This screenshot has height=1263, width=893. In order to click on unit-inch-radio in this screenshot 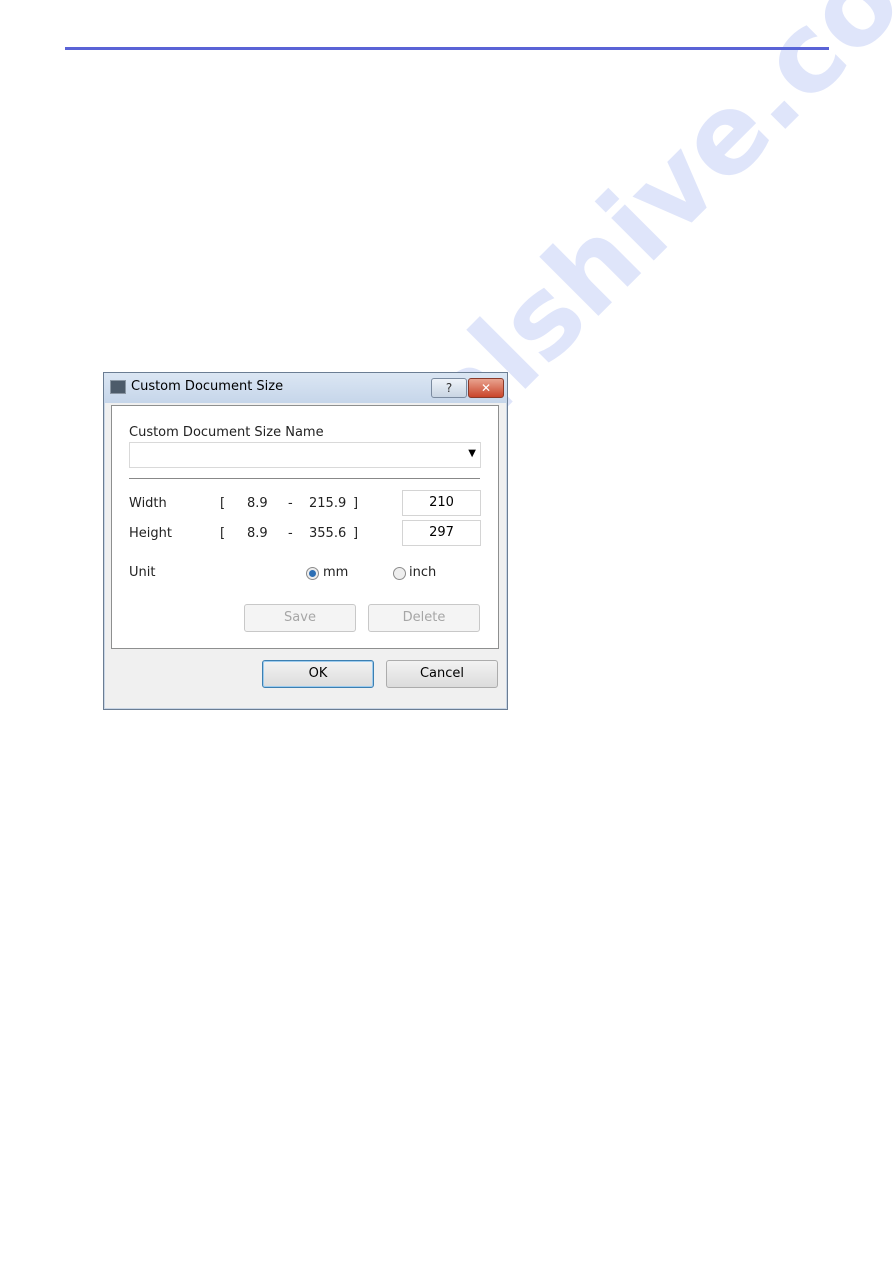, I will do `click(399, 573)`.